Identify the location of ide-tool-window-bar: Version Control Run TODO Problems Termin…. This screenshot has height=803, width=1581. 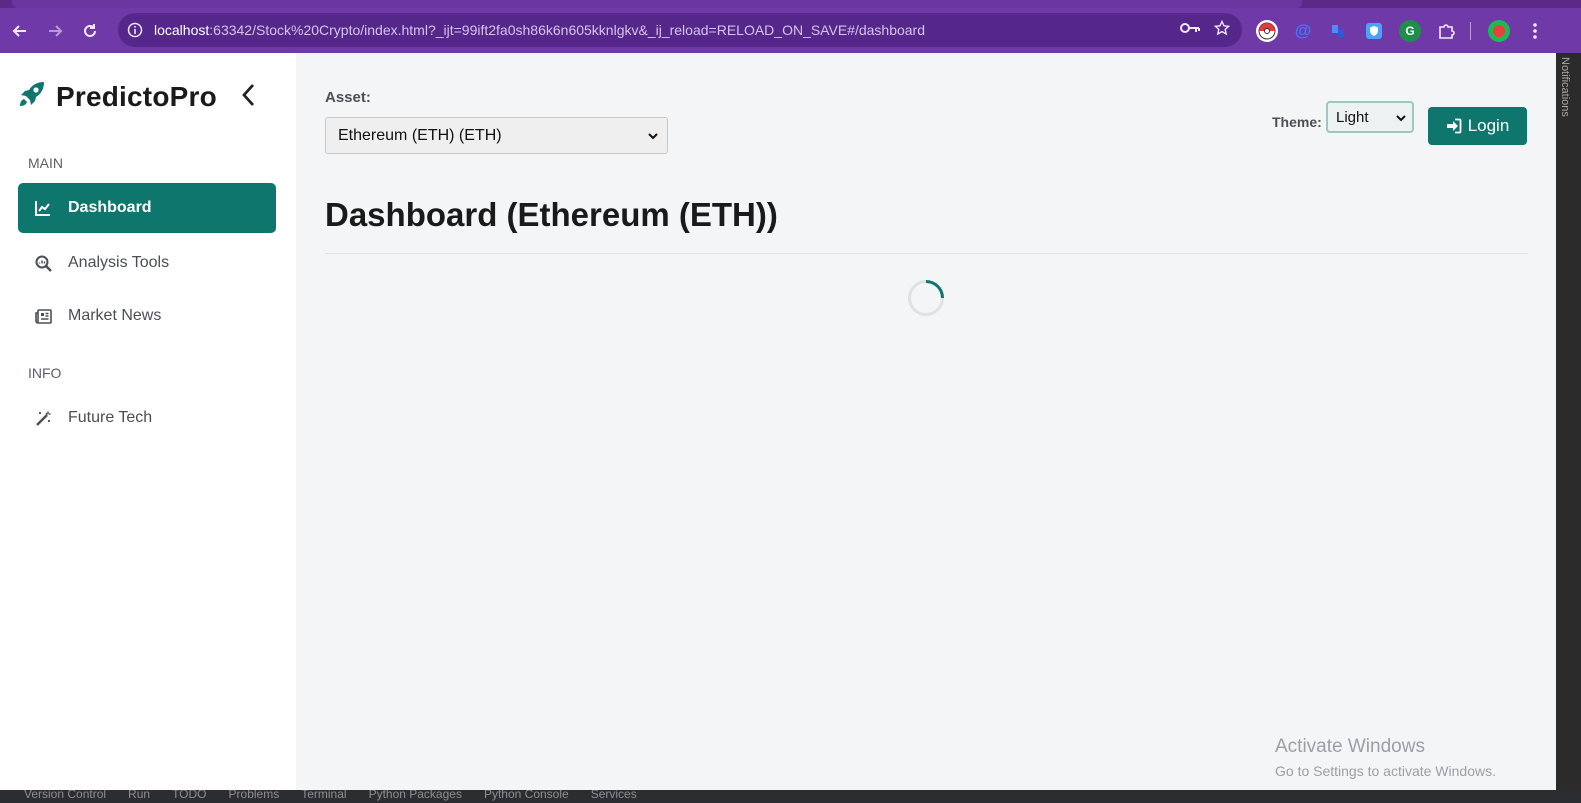
(790, 796).